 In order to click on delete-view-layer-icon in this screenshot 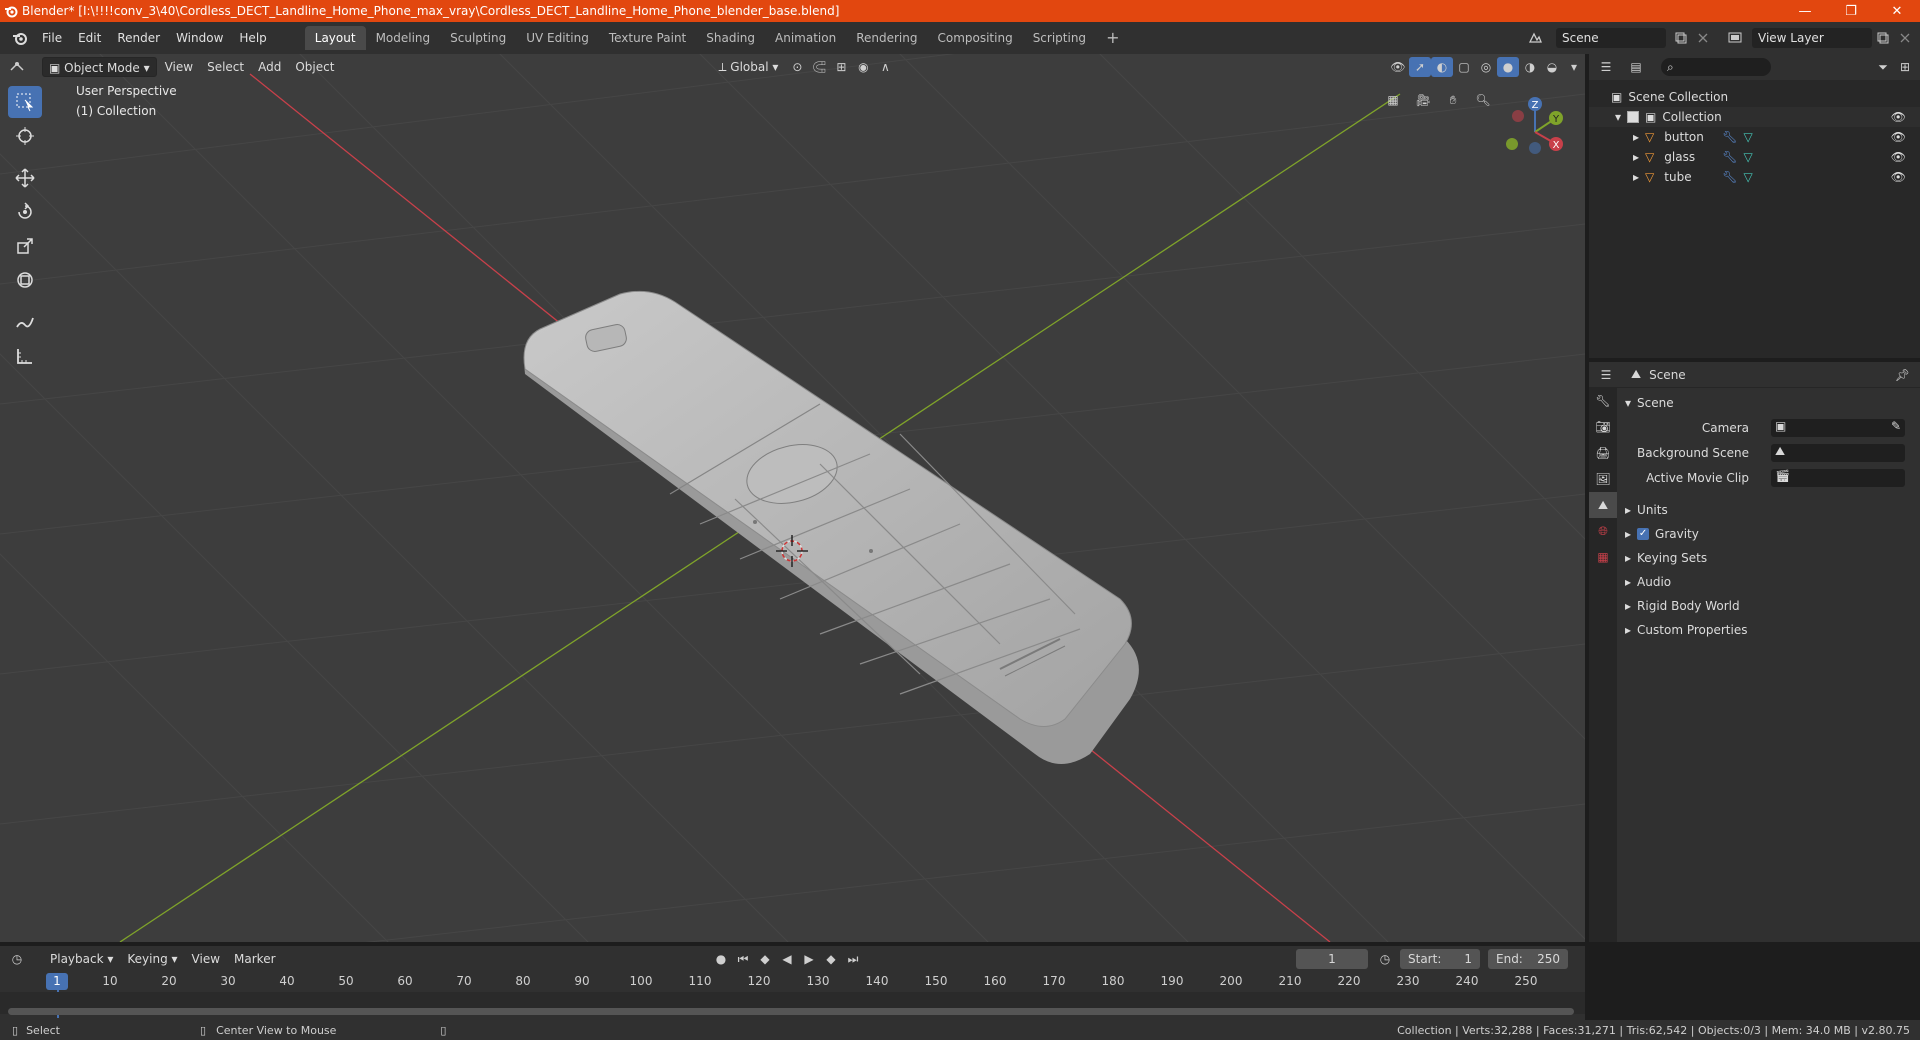, I will do `click(1905, 38)`.